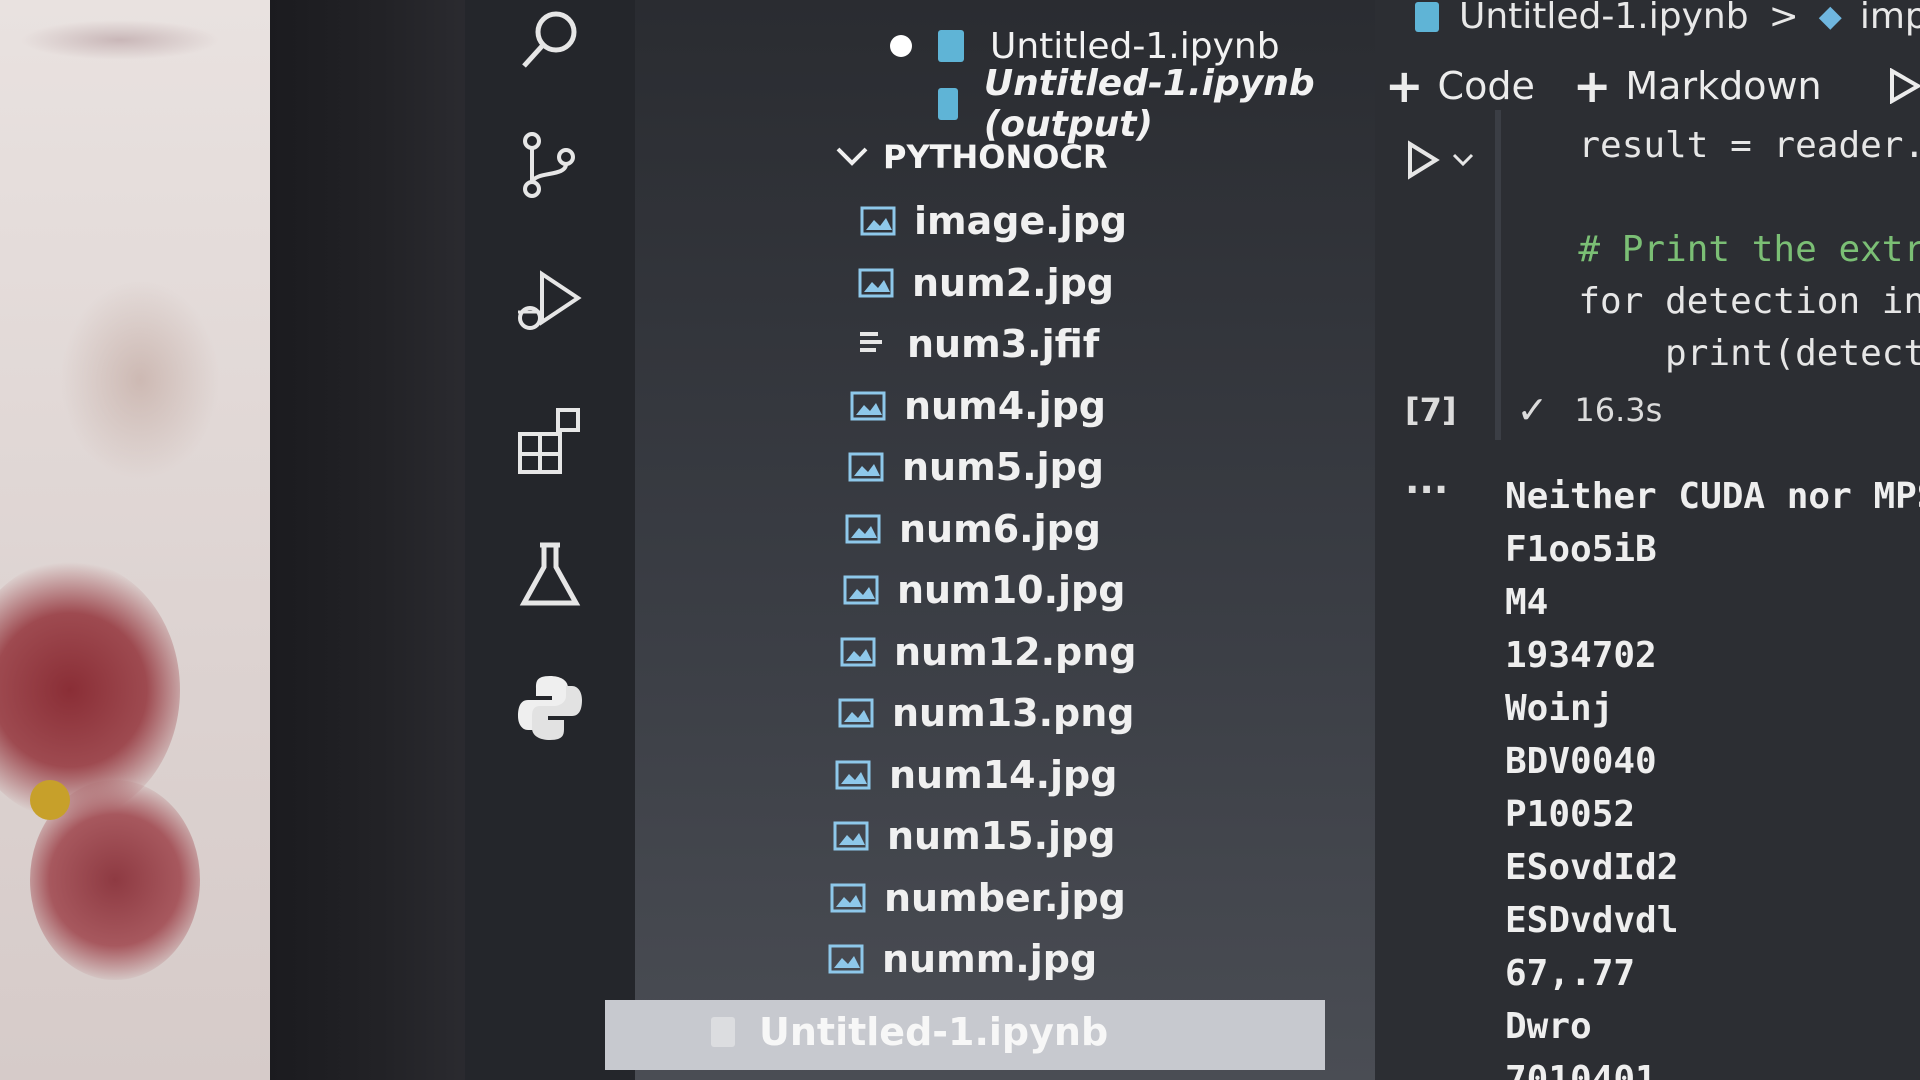  What do you see at coordinates (990, 959) in the screenshot?
I see `file-name: numm.jpg` at bounding box center [990, 959].